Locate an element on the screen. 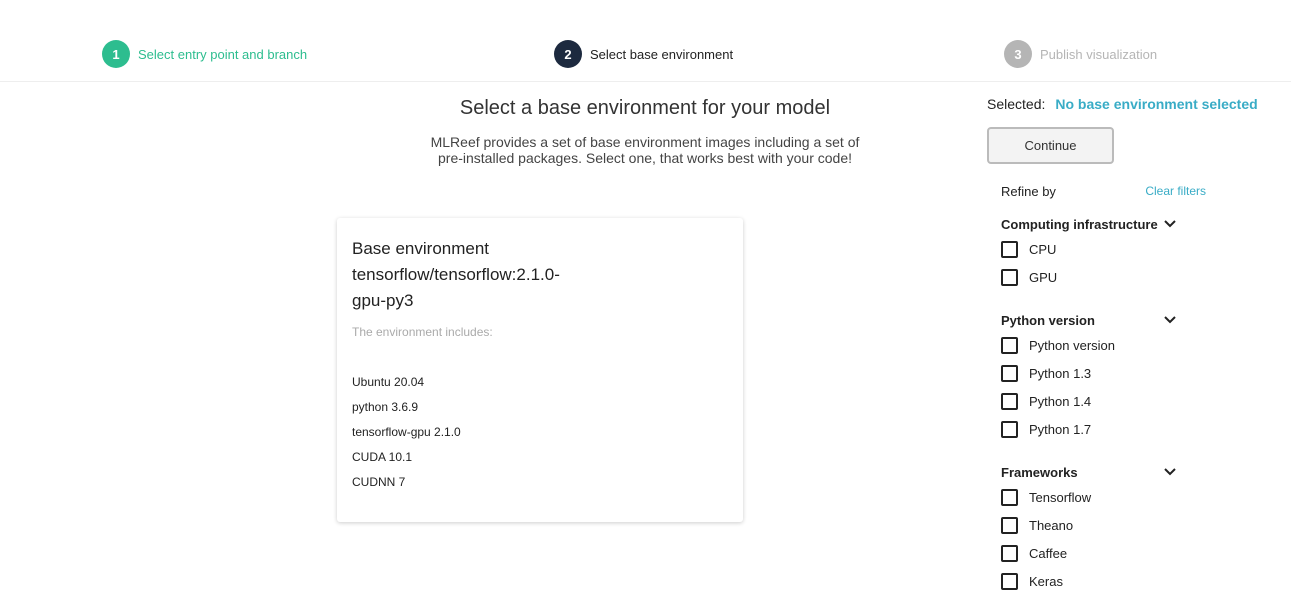 The image size is (1291, 599). filter-option: Python 1.4 is located at coordinates (1144, 401).